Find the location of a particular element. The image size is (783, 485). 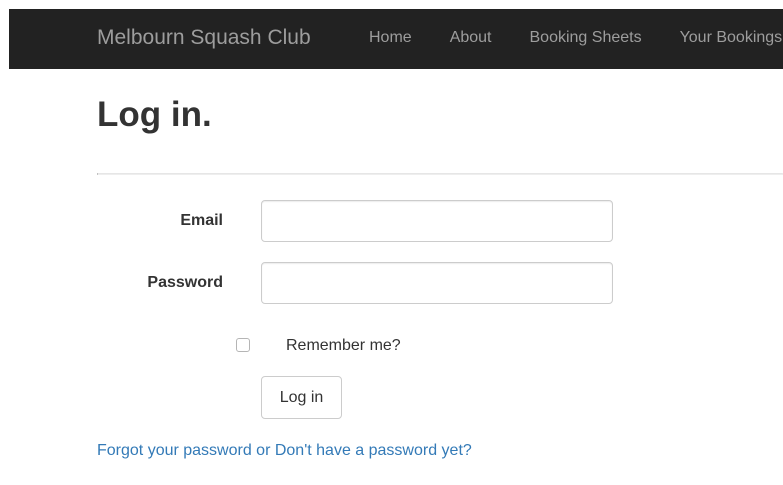

nav-item-booking-sheets: Booking Sheets is located at coordinates (586, 39).